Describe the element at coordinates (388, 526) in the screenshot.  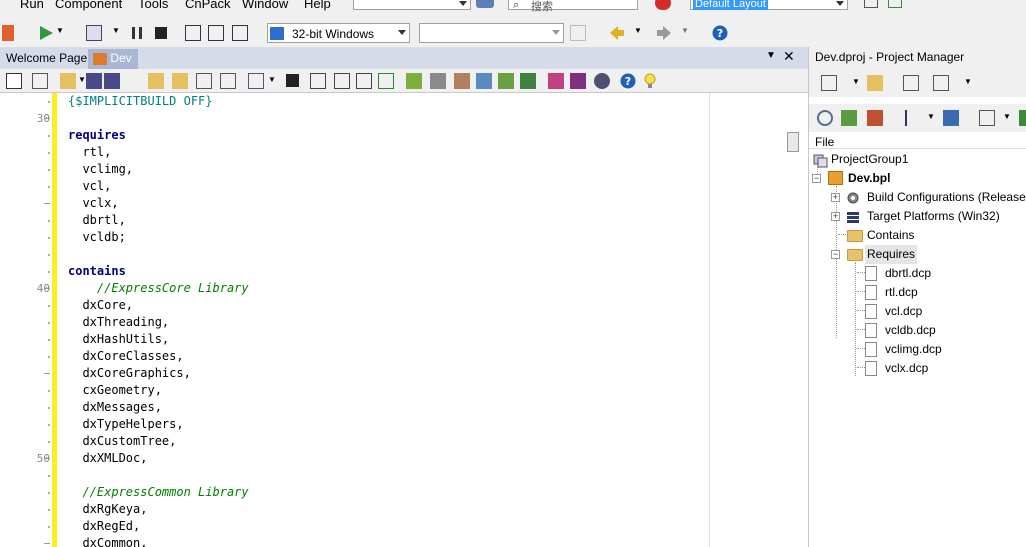
I see `code-line: dxRegEd,` at that location.